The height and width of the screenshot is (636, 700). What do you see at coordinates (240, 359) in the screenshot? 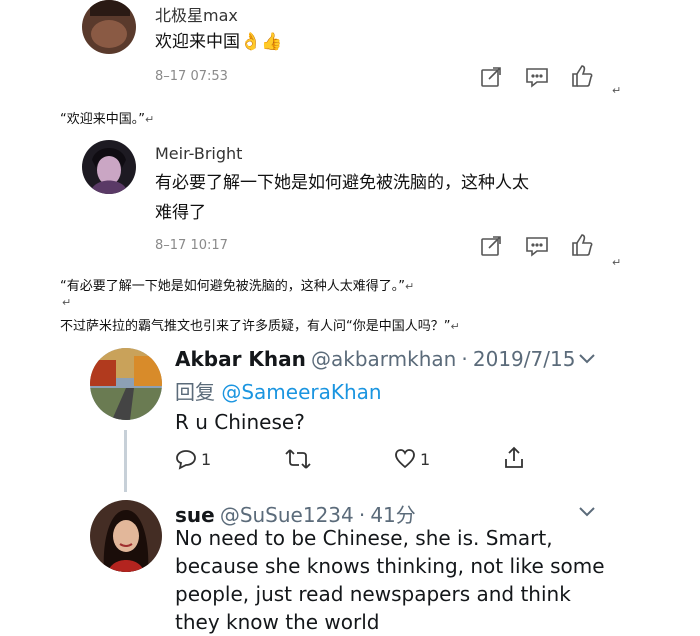
I see `display-name: Akbar Khan` at bounding box center [240, 359].